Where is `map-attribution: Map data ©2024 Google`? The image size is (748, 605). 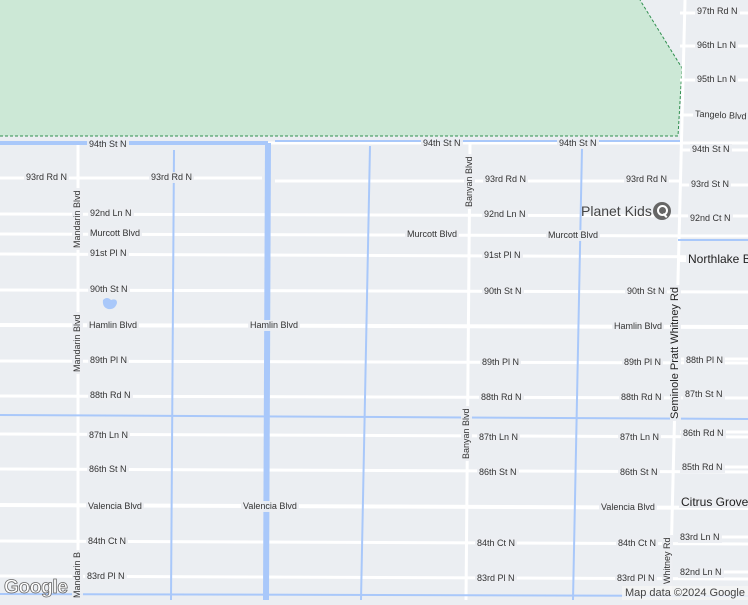 map-attribution: Map data ©2024 Google is located at coordinates (684, 593).